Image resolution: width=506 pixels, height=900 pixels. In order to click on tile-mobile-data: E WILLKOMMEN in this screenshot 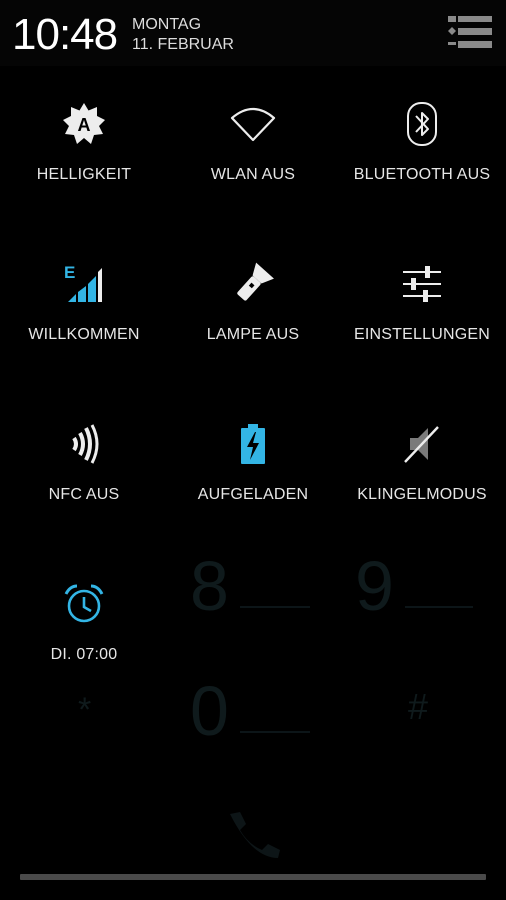, I will do `click(84, 306)`.